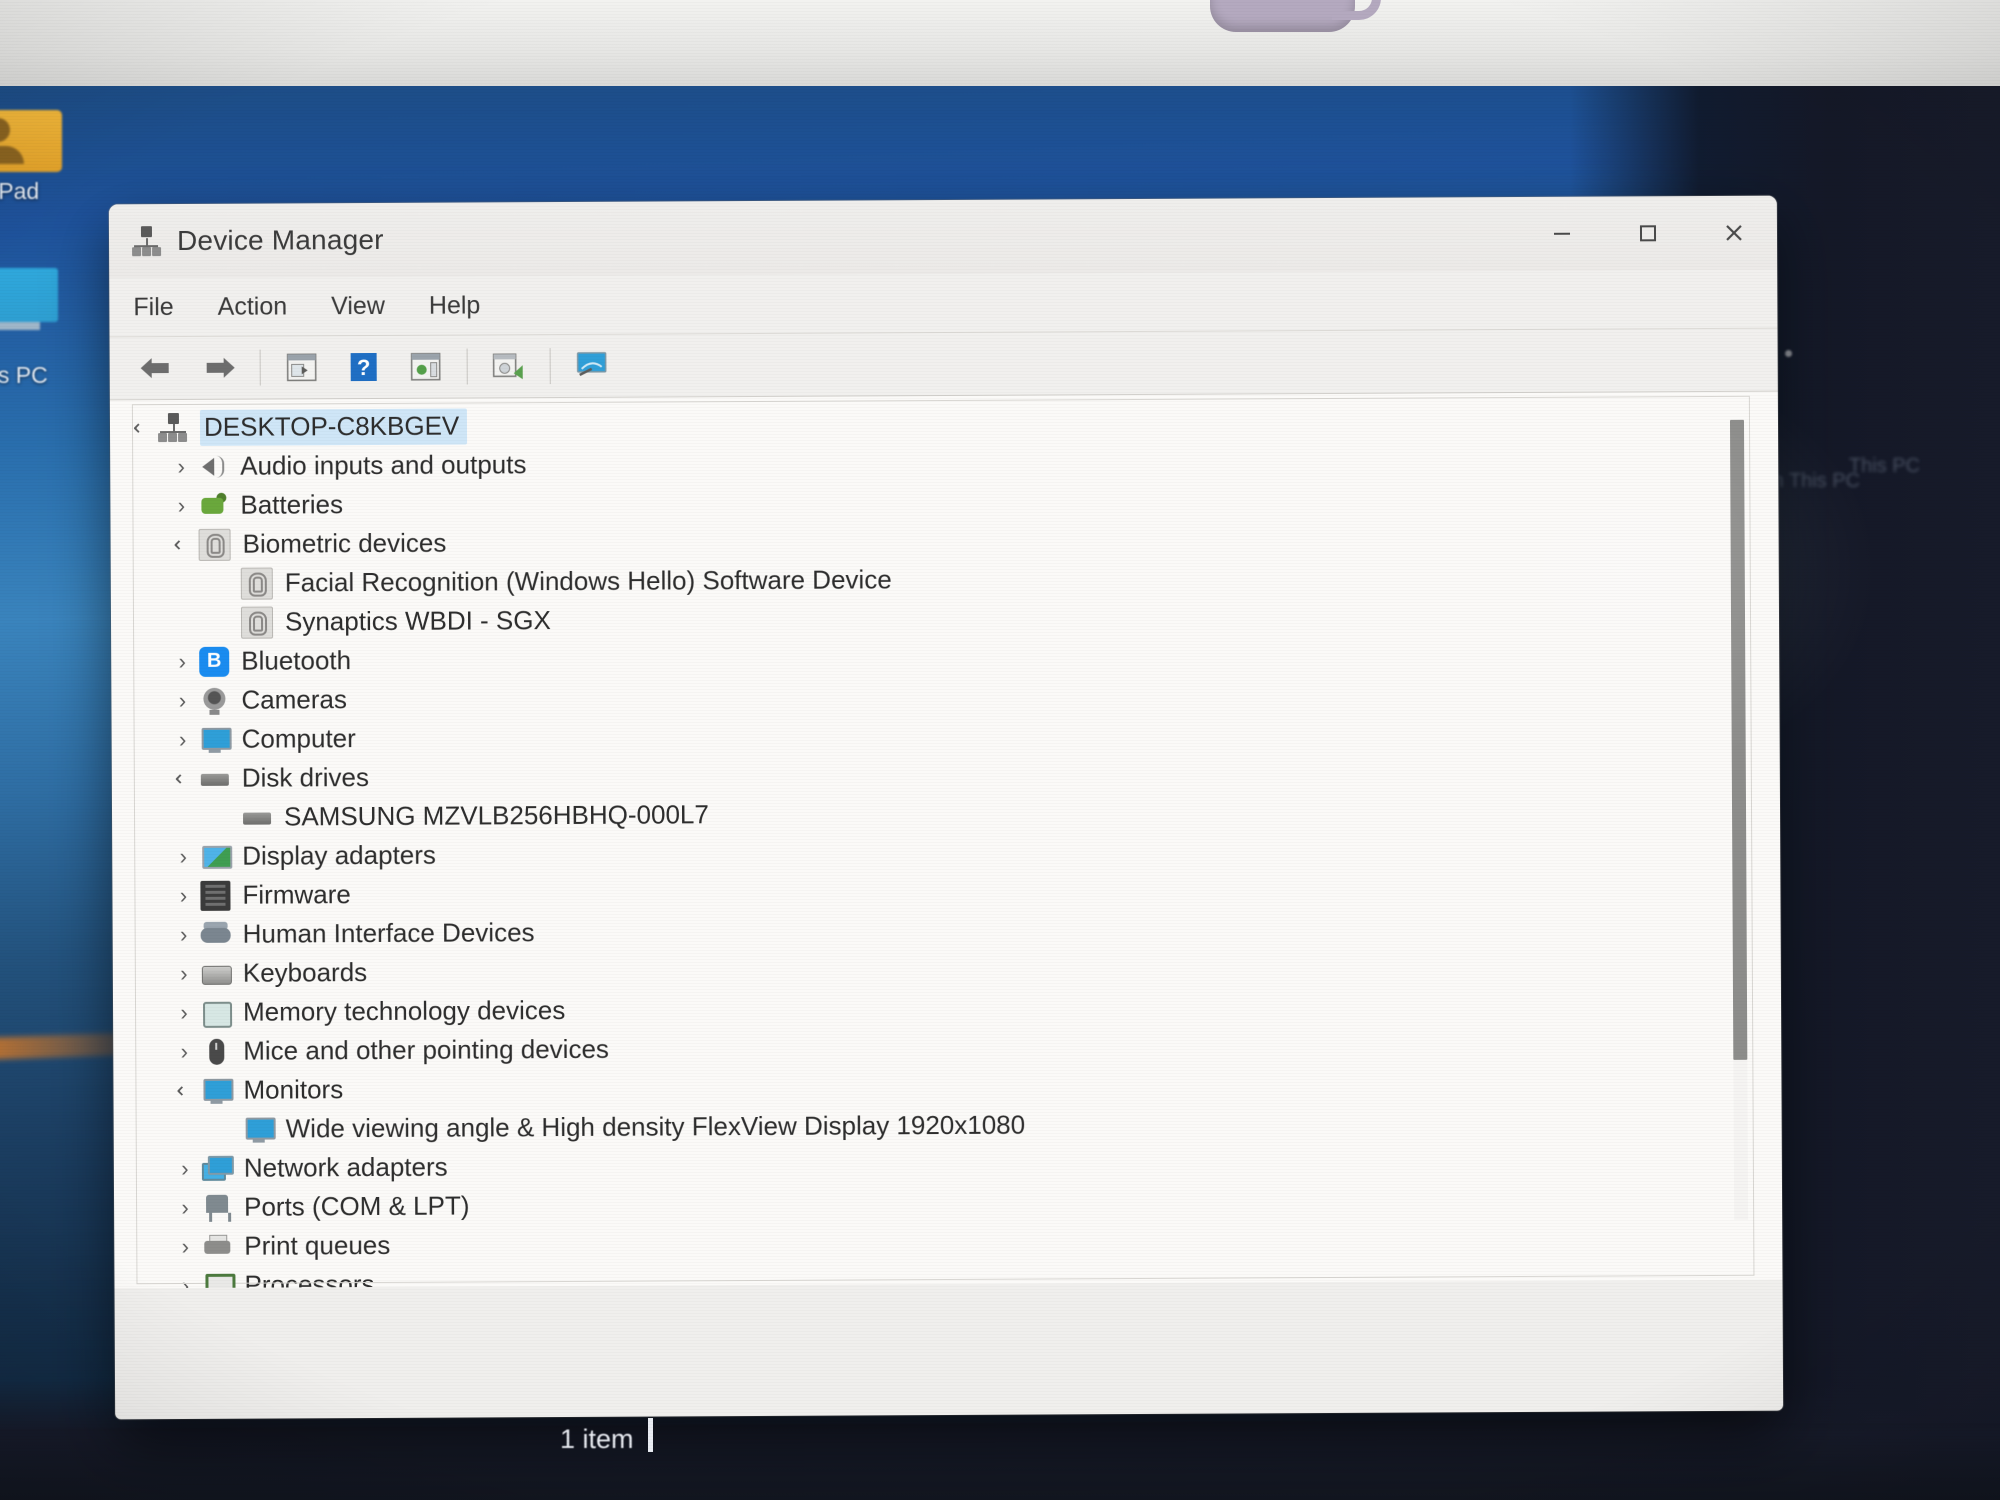  Describe the element at coordinates (164, 306) in the screenshot. I see `menu-item-file: File` at that location.